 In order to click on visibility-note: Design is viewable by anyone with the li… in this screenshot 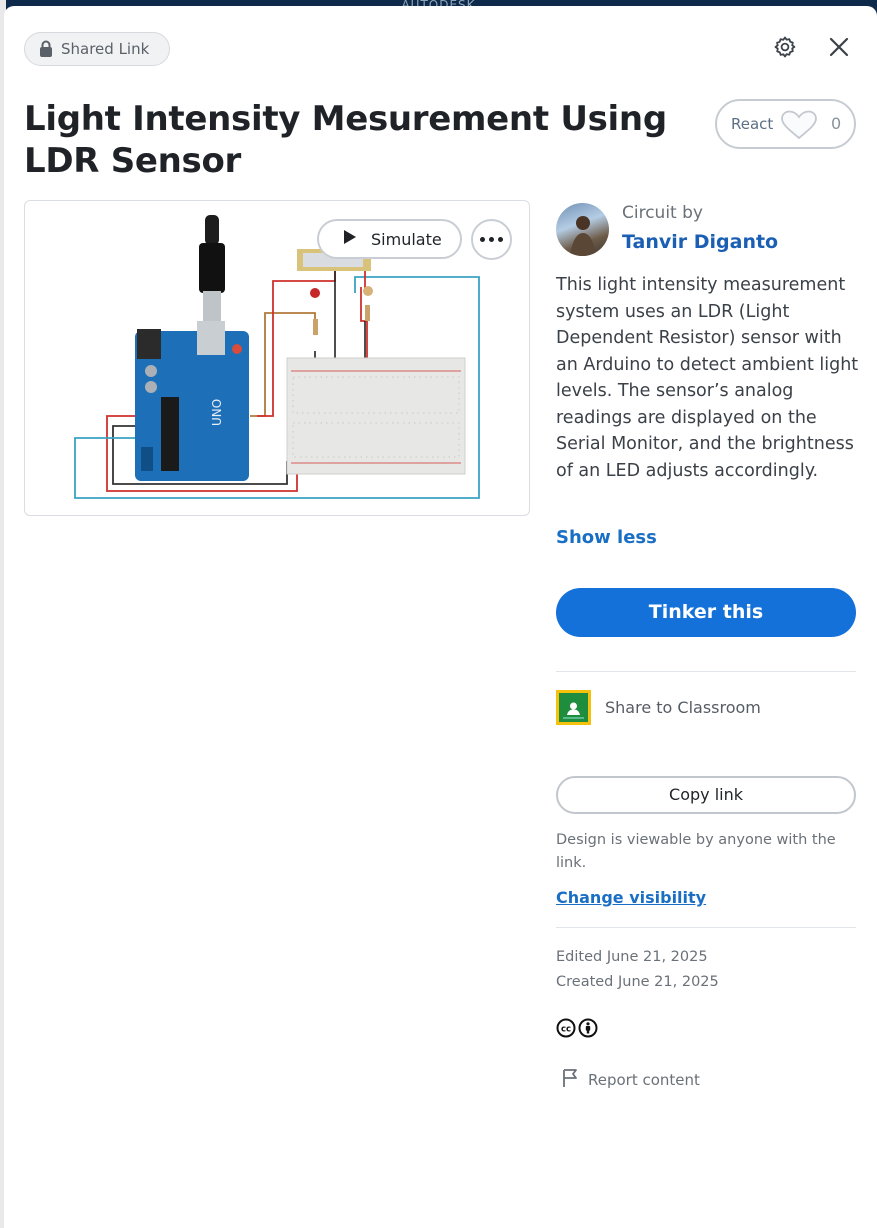, I will do `click(696, 851)`.